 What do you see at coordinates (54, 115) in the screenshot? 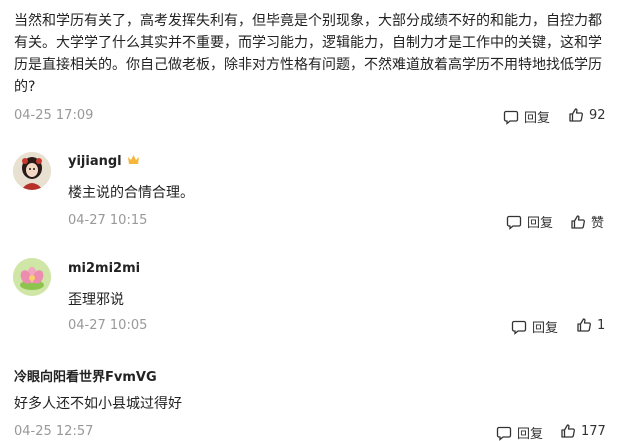
I see `post-time: 04-25 17:09` at bounding box center [54, 115].